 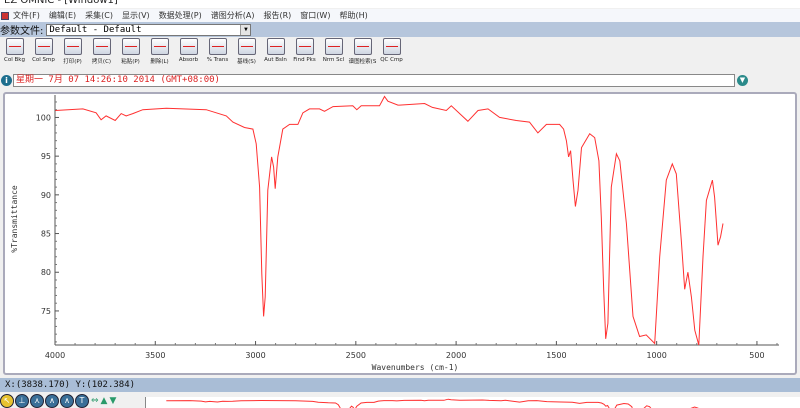 I want to click on menu-help: 帮助(H), so click(x=353, y=15).